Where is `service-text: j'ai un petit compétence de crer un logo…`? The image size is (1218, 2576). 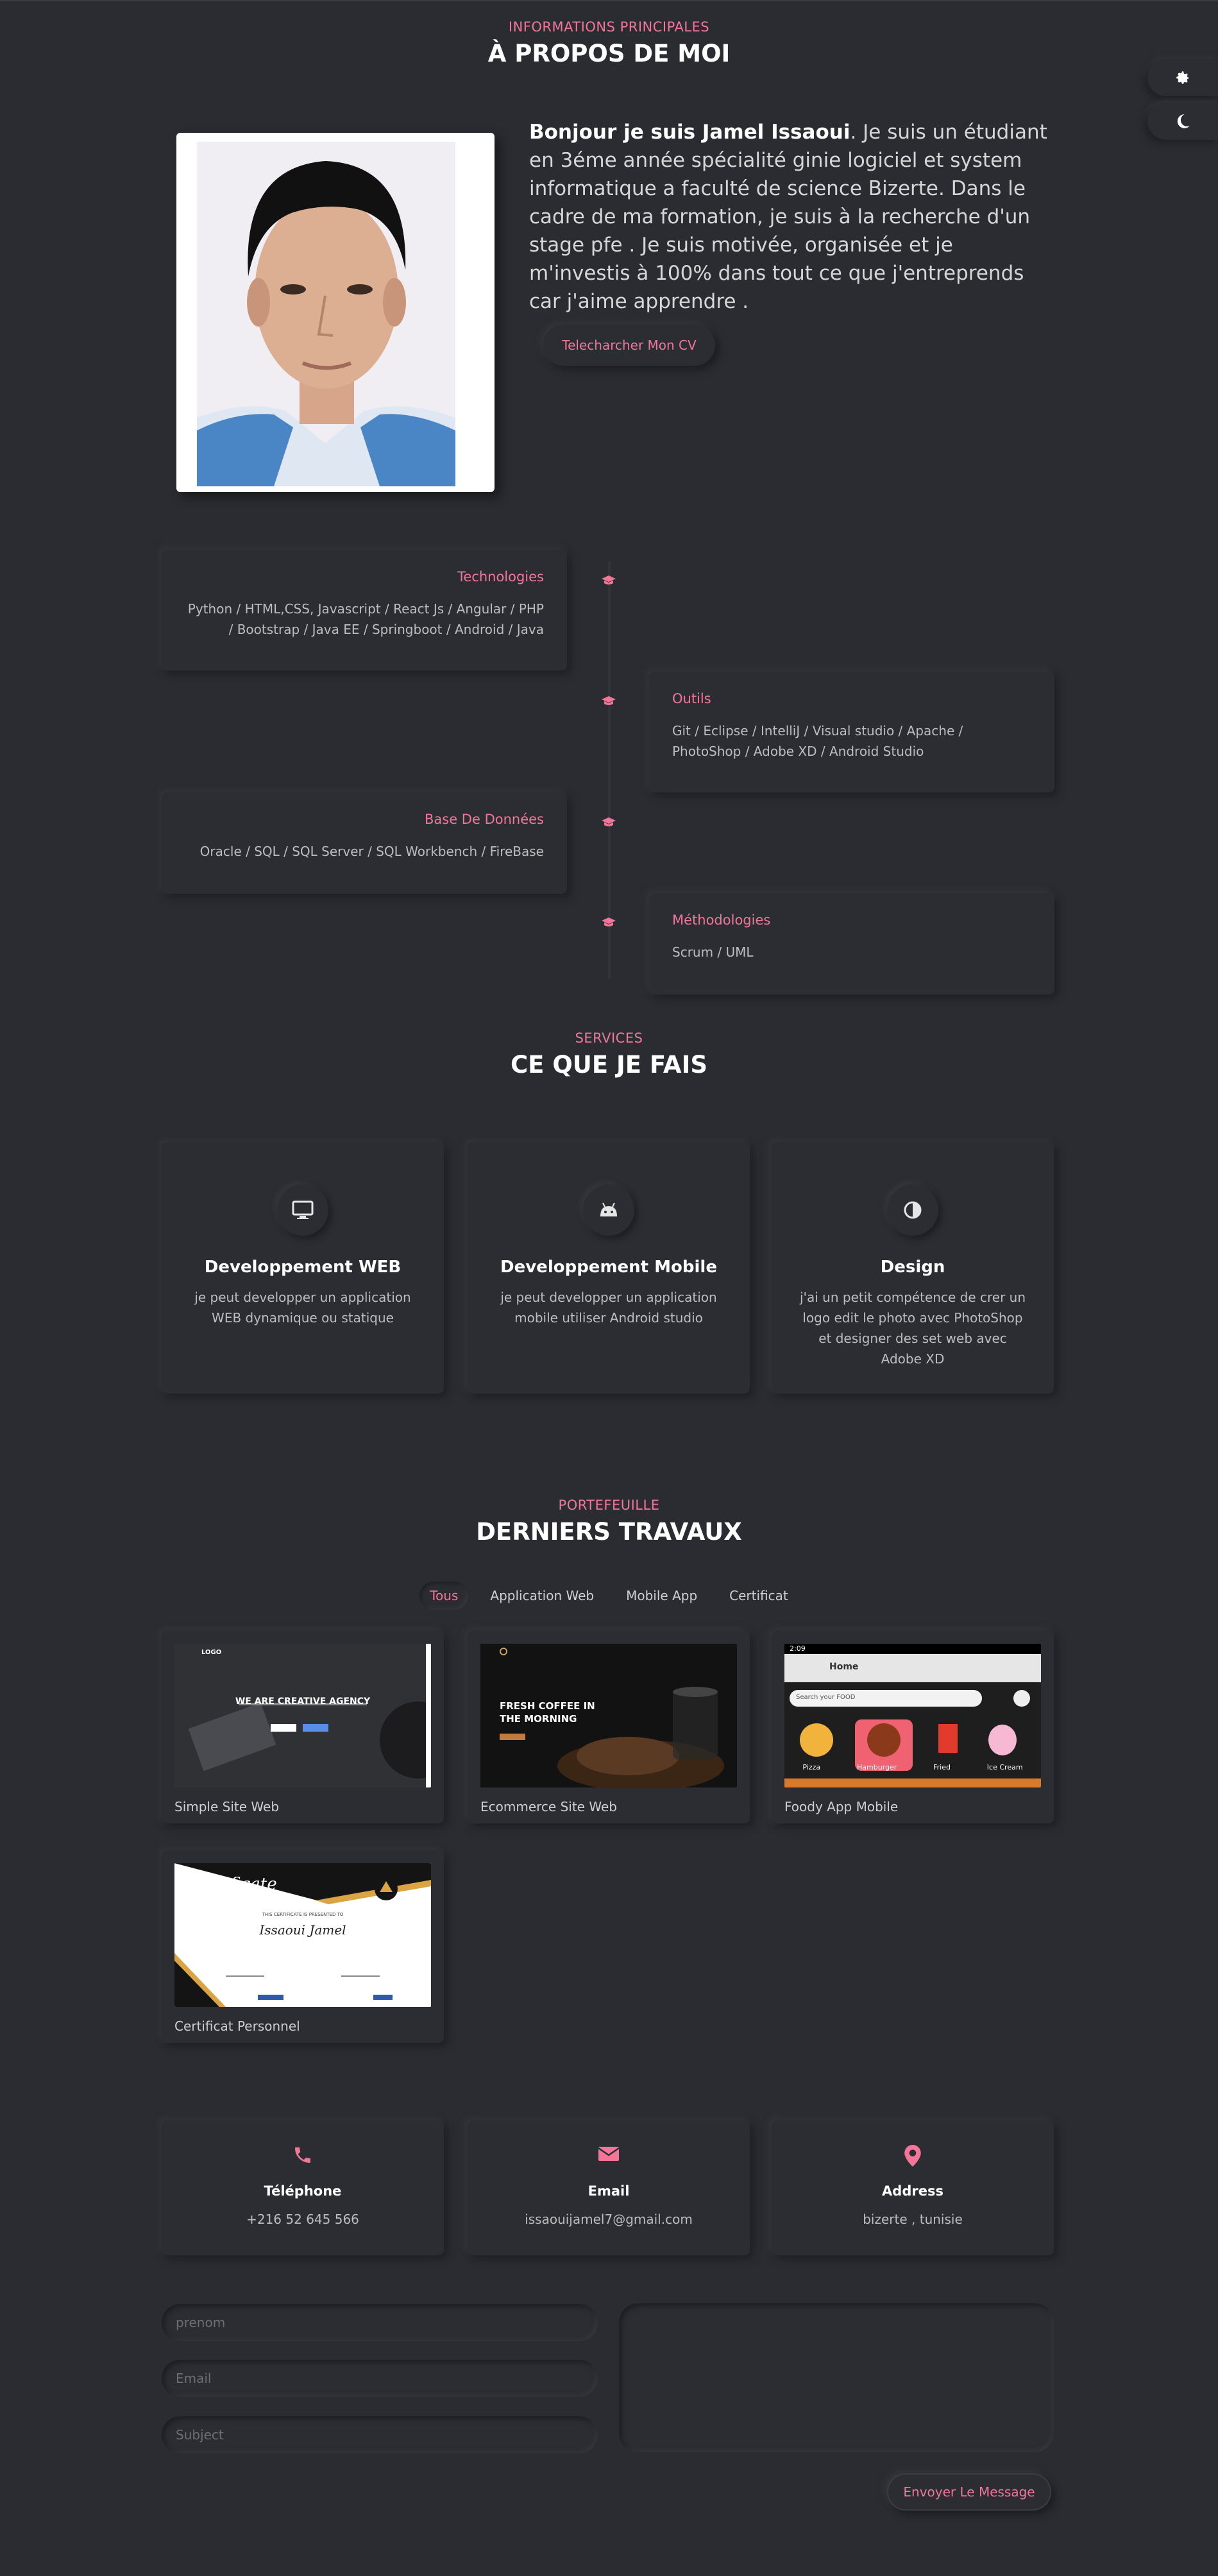
service-text: j'ai un petit compétence de crer un logo… is located at coordinates (912, 1328).